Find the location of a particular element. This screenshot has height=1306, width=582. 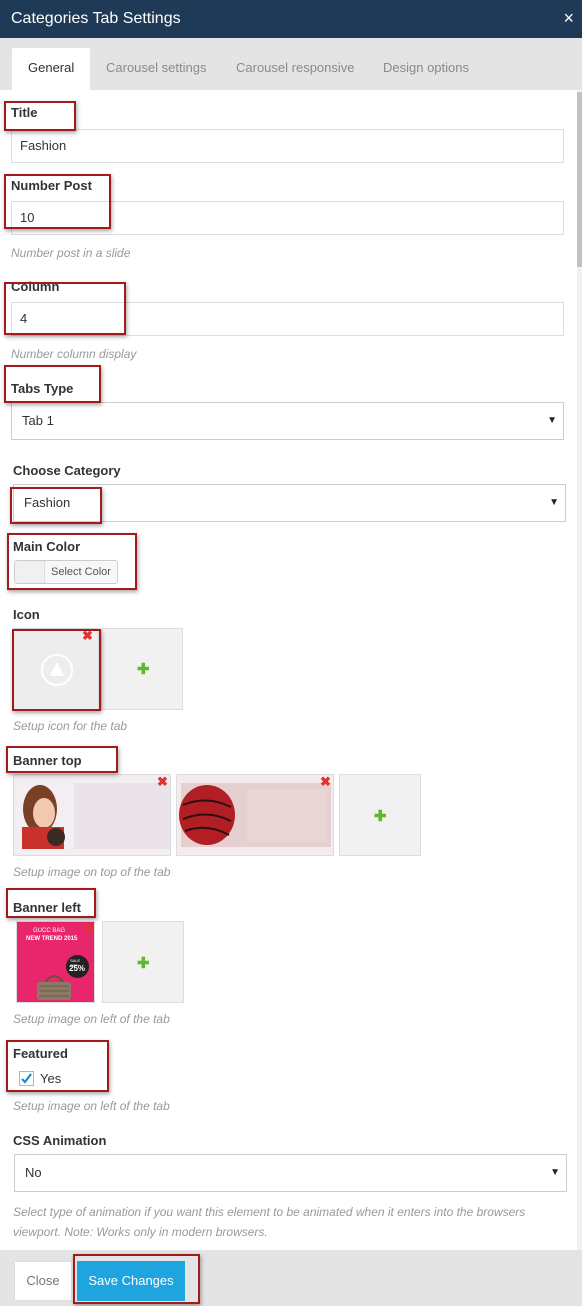

close-button: Close is located at coordinates (43, 1281).